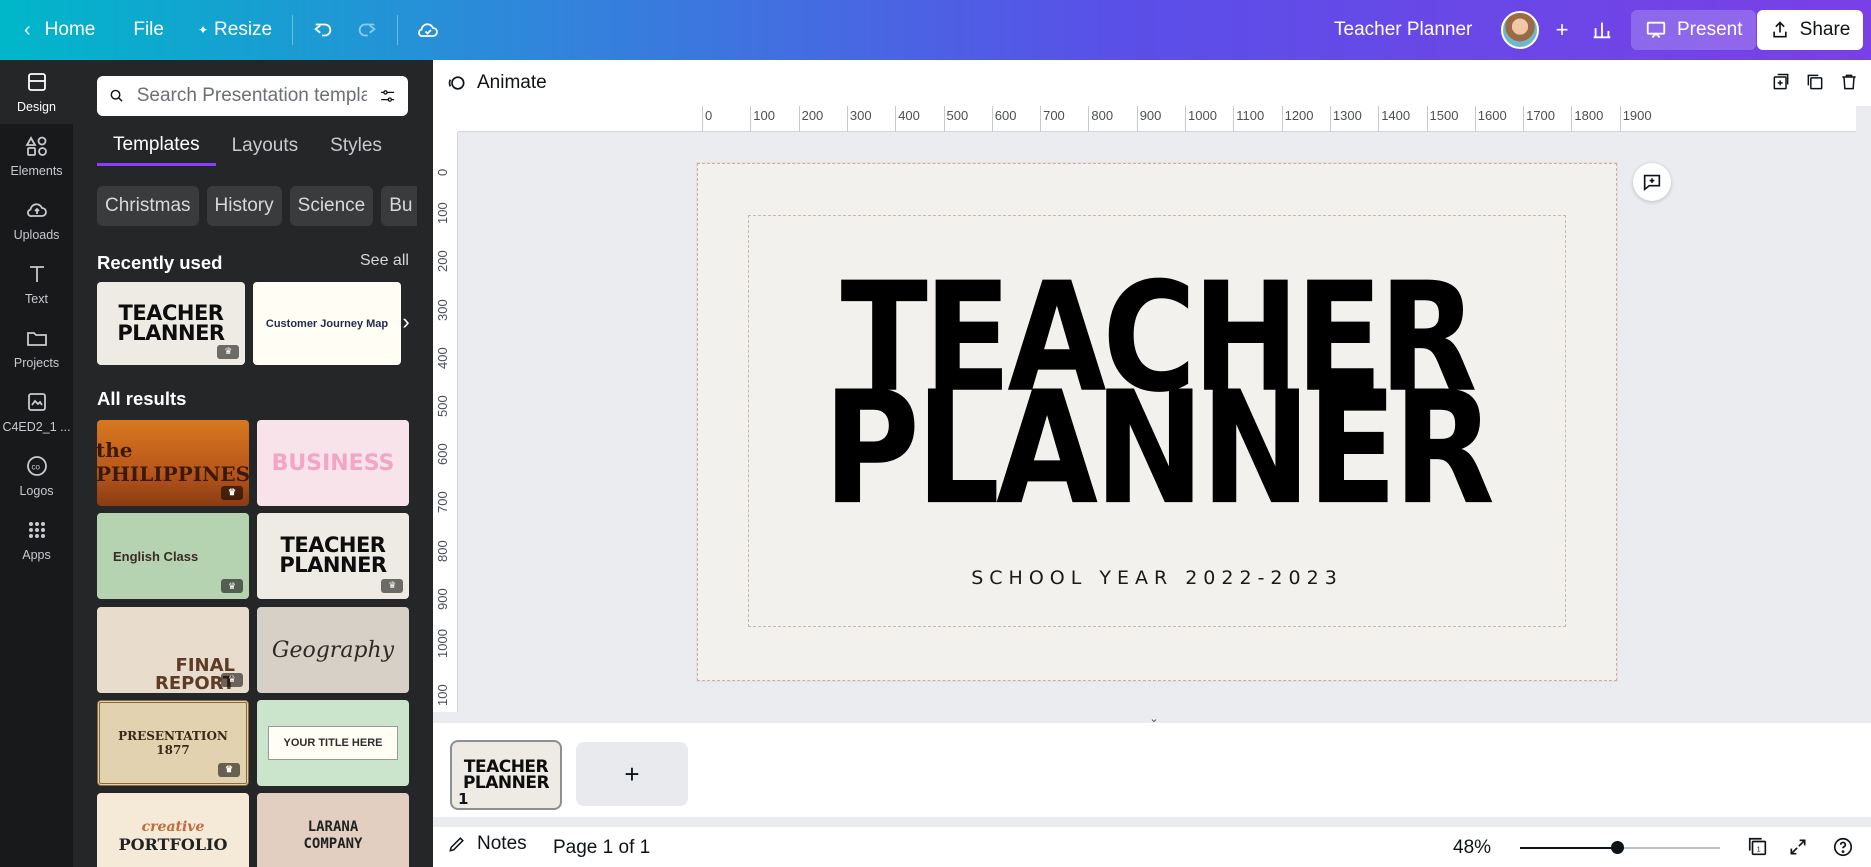 The image size is (1871, 867). I want to click on rail-item-logos: co Logos, so click(36, 476).